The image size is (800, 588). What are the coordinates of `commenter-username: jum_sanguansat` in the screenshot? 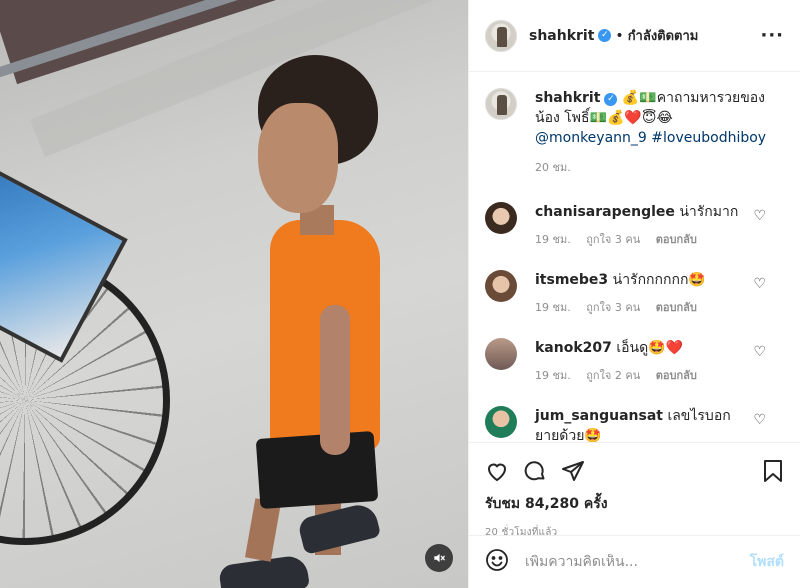 It's located at (599, 416).